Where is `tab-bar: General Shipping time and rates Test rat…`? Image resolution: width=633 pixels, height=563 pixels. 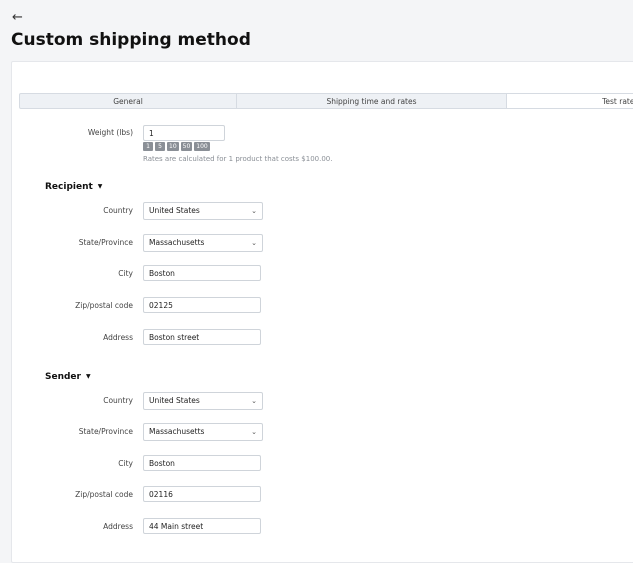 tab-bar: General Shipping time and rates Test rat… is located at coordinates (326, 101).